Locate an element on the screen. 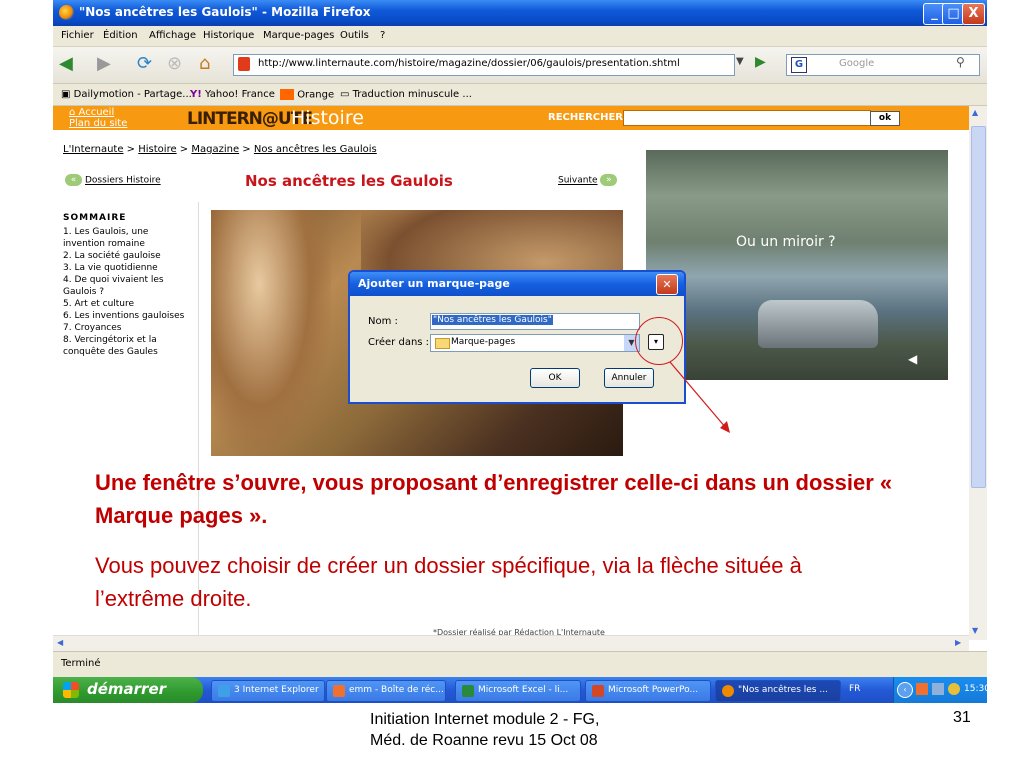 This screenshot has width=1024, height=768. footer-line2: Méd. de Roanne revu 15 Oct 08 is located at coordinates (484, 740).